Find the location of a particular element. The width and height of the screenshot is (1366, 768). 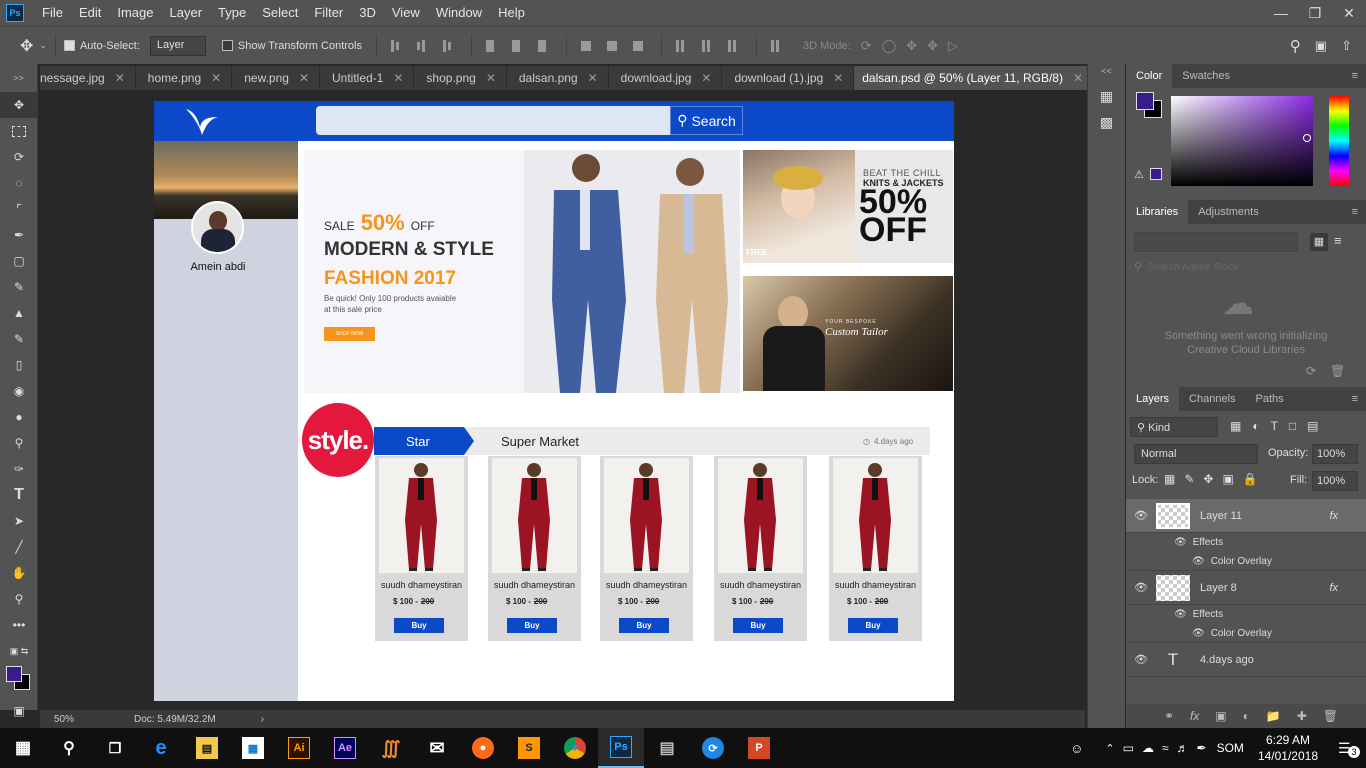

hue-slider is located at coordinates (1339, 141).